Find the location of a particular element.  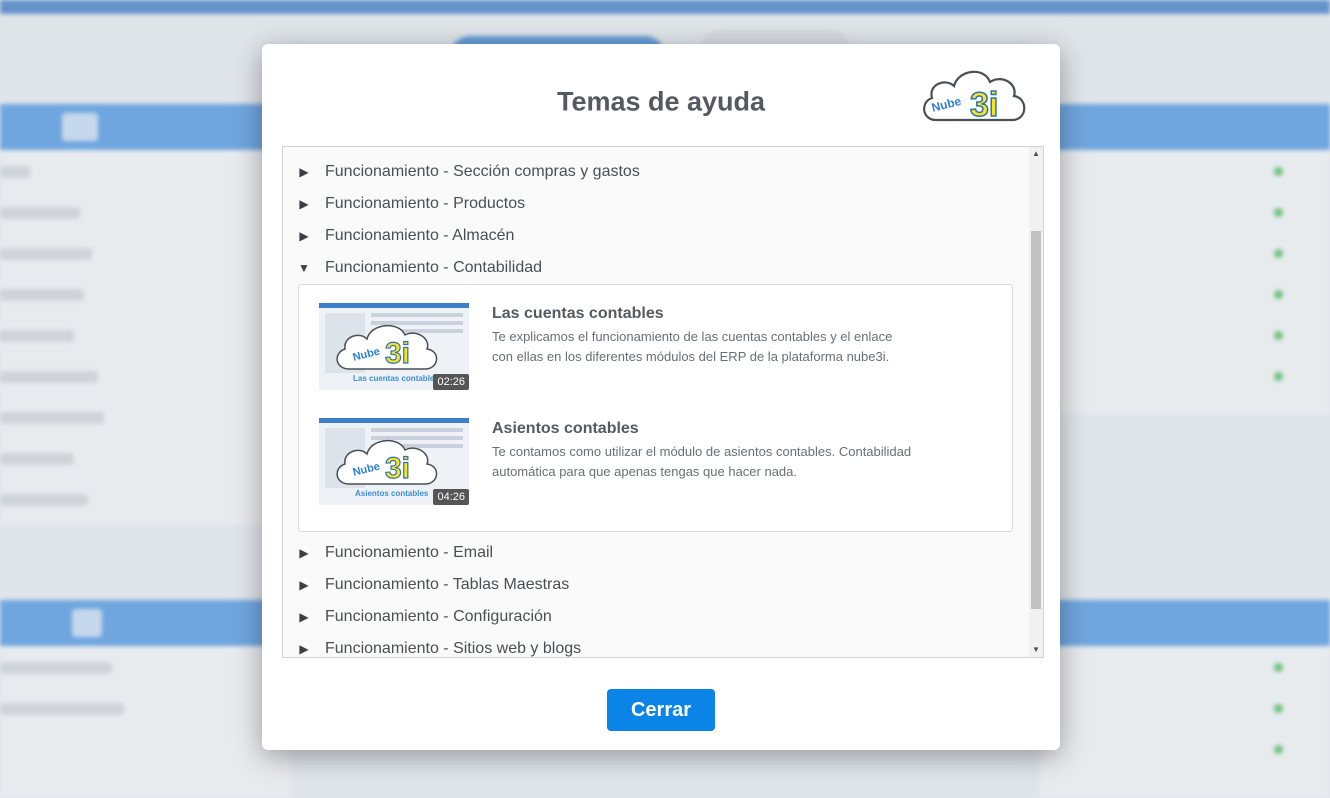

topic-label: Funcionamiento - Configuración is located at coordinates (438, 616).